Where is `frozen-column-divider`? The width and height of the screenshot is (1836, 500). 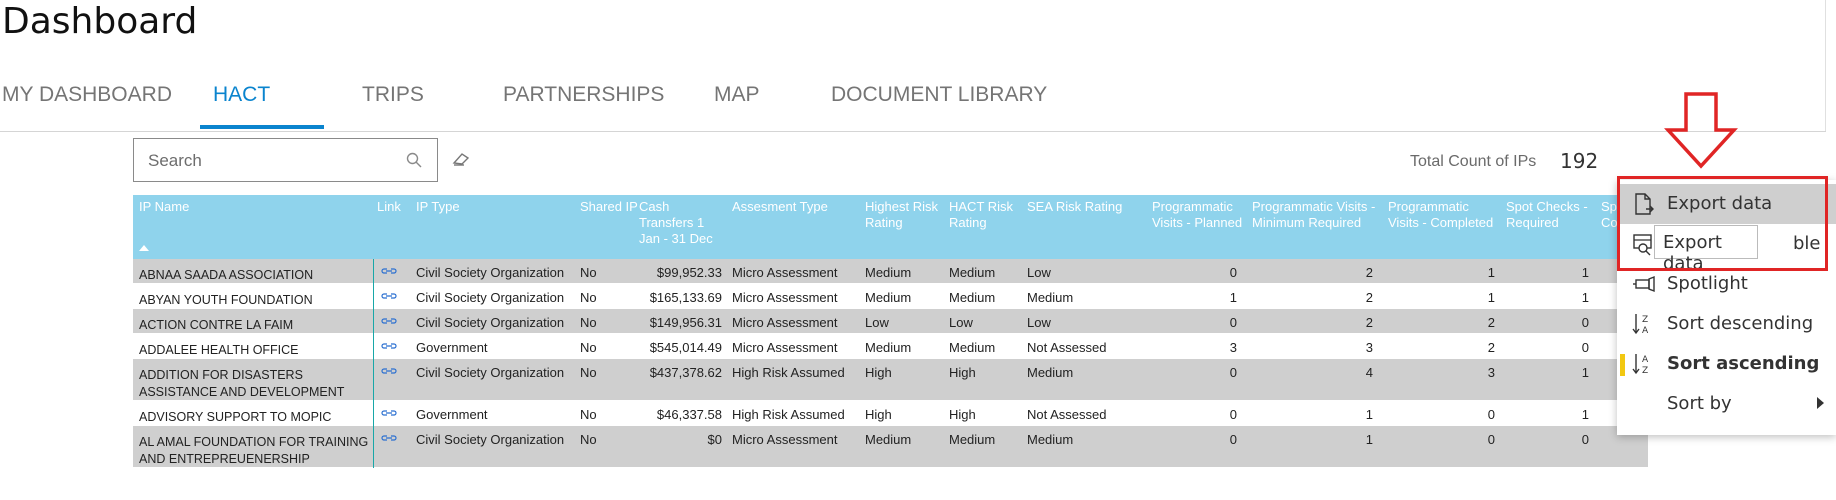 frozen-column-divider is located at coordinates (373, 363).